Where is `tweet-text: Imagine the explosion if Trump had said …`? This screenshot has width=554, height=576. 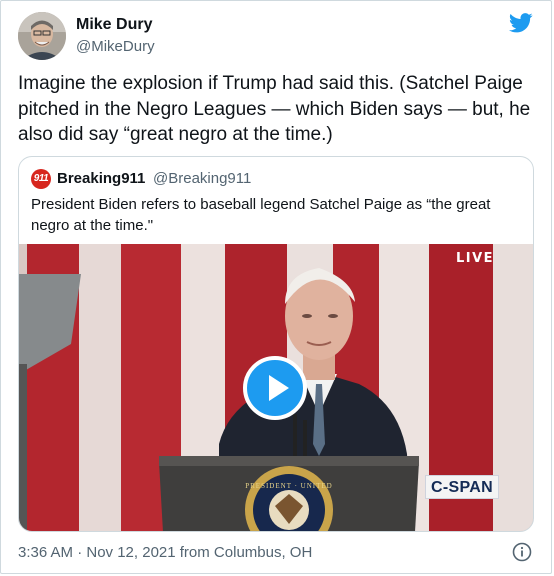 tweet-text: Imagine the explosion if Trump had said … is located at coordinates (274, 109).